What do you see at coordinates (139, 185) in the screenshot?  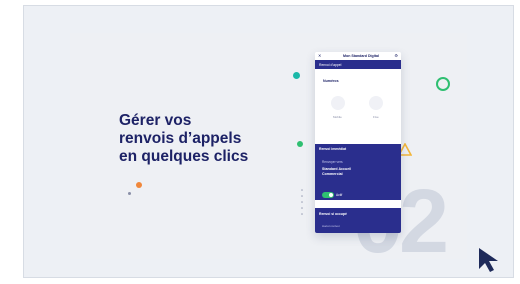 I see `orange-dot` at bounding box center [139, 185].